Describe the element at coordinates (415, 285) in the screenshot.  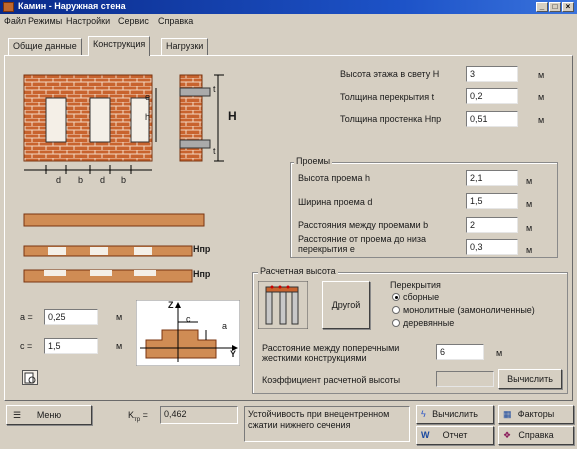
I see `slabs-title: Перекрытия` at that location.